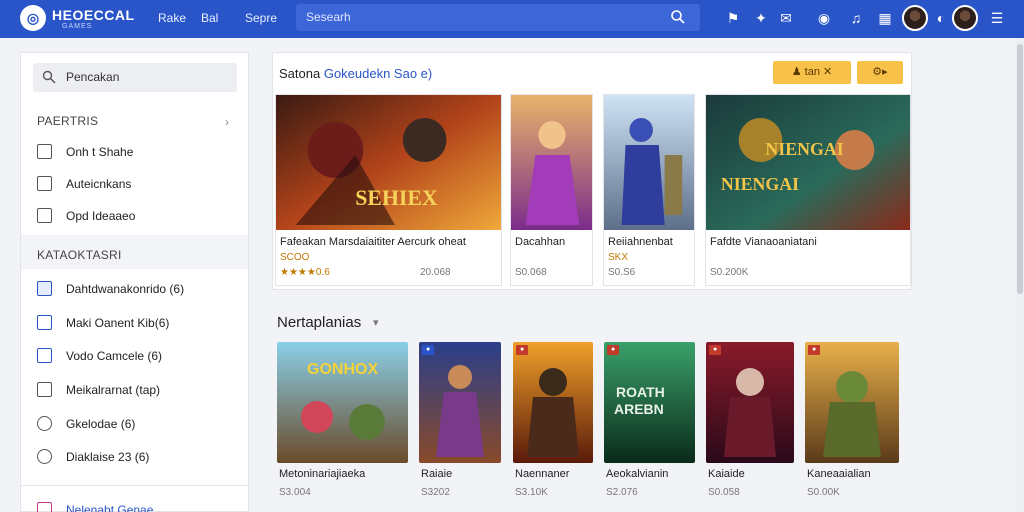 The image size is (1024, 512). Describe the element at coordinates (92, 77) in the screenshot. I see `sidebar-search-input: Pencakan` at that location.